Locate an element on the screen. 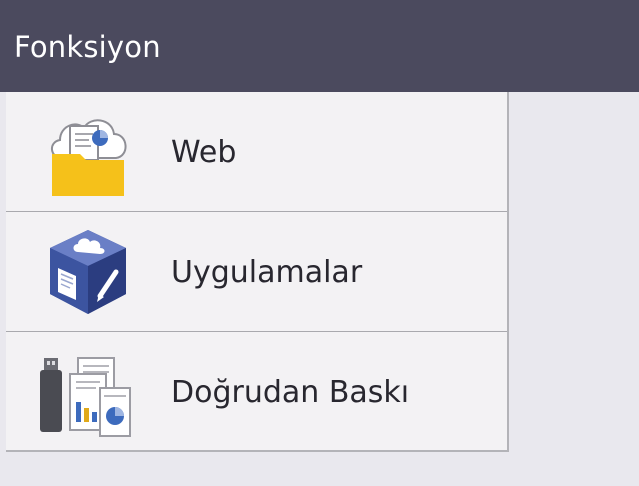 Image resolution: width=639 pixels, height=486 pixels. menu-item-label: Doğrudan Baskı is located at coordinates (290, 392).